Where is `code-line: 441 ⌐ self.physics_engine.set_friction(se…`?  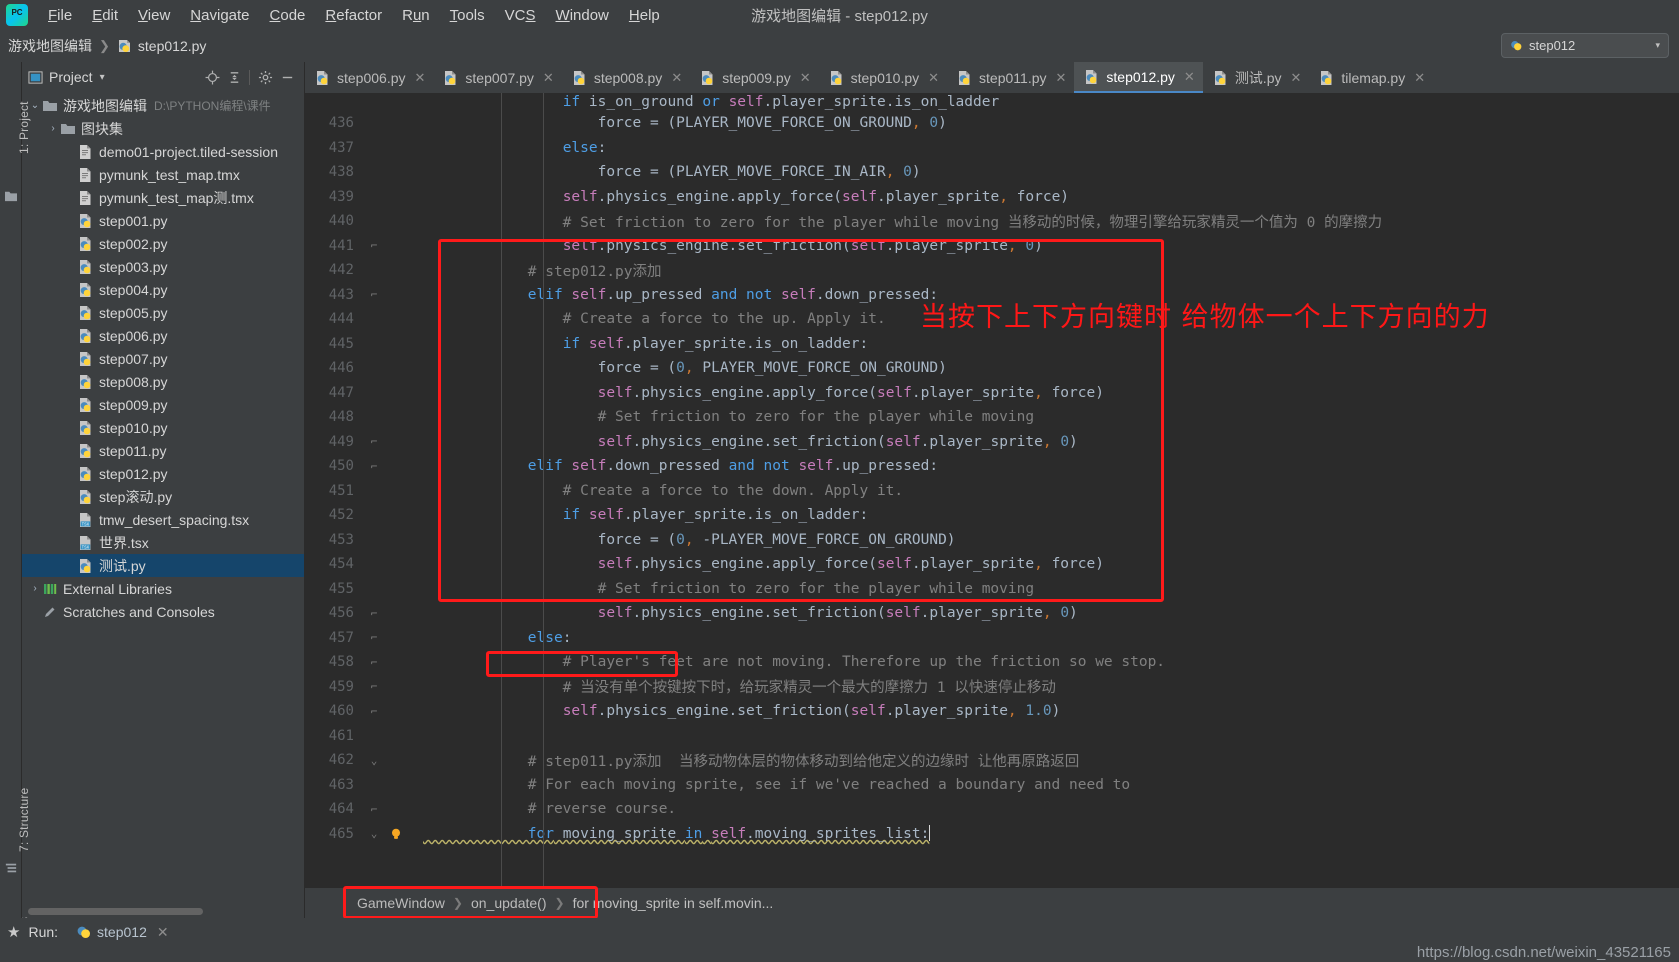
code-line: 441 ⌐ self.physics_engine.set_friction(se… is located at coordinates (992, 246).